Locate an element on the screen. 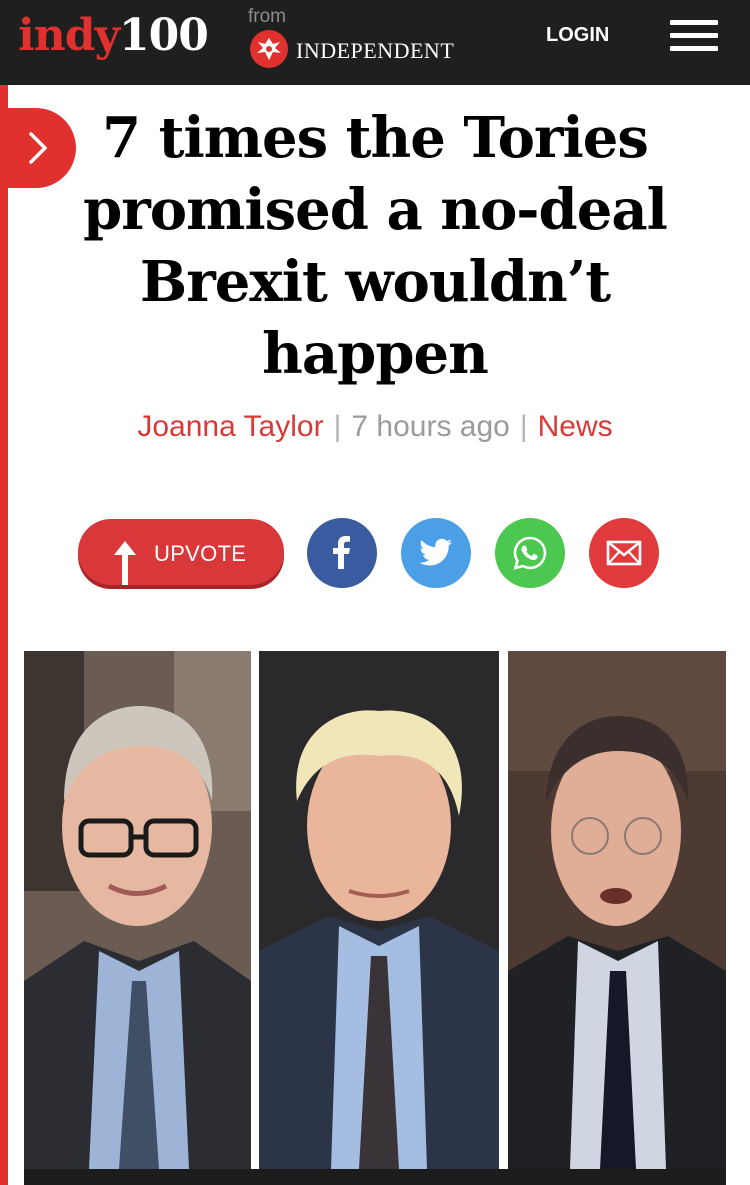 This screenshot has width=750, height=1185. logo-text-100: 100 is located at coordinates (164, 35).